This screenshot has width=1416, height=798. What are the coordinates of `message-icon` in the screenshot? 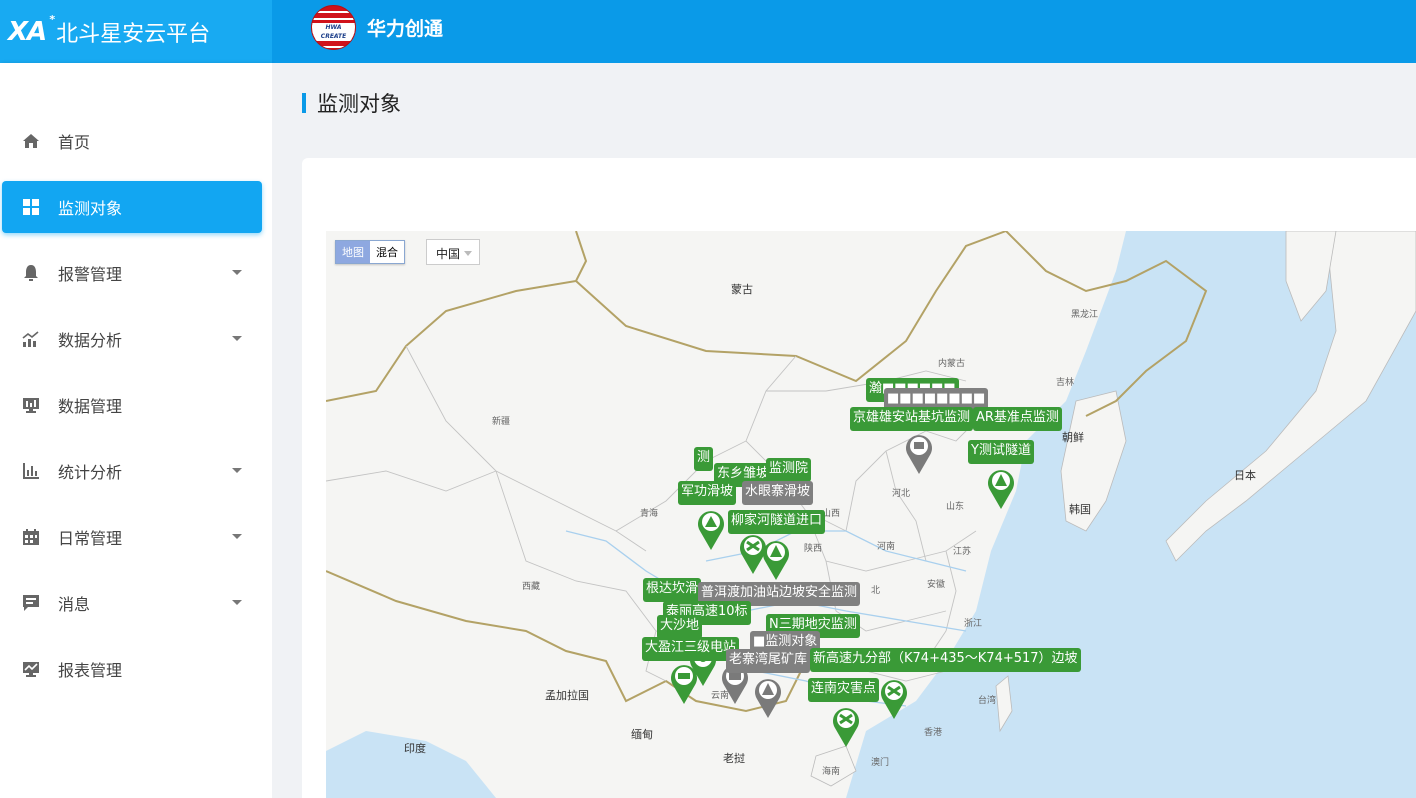 It's located at (31, 603).